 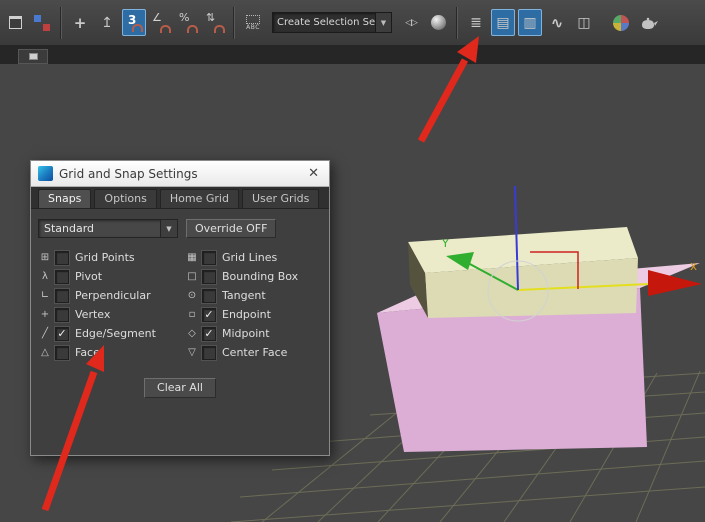 What do you see at coordinates (161, 22) in the screenshot?
I see `angle-snap-toggle-button: ∠` at bounding box center [161, 22].